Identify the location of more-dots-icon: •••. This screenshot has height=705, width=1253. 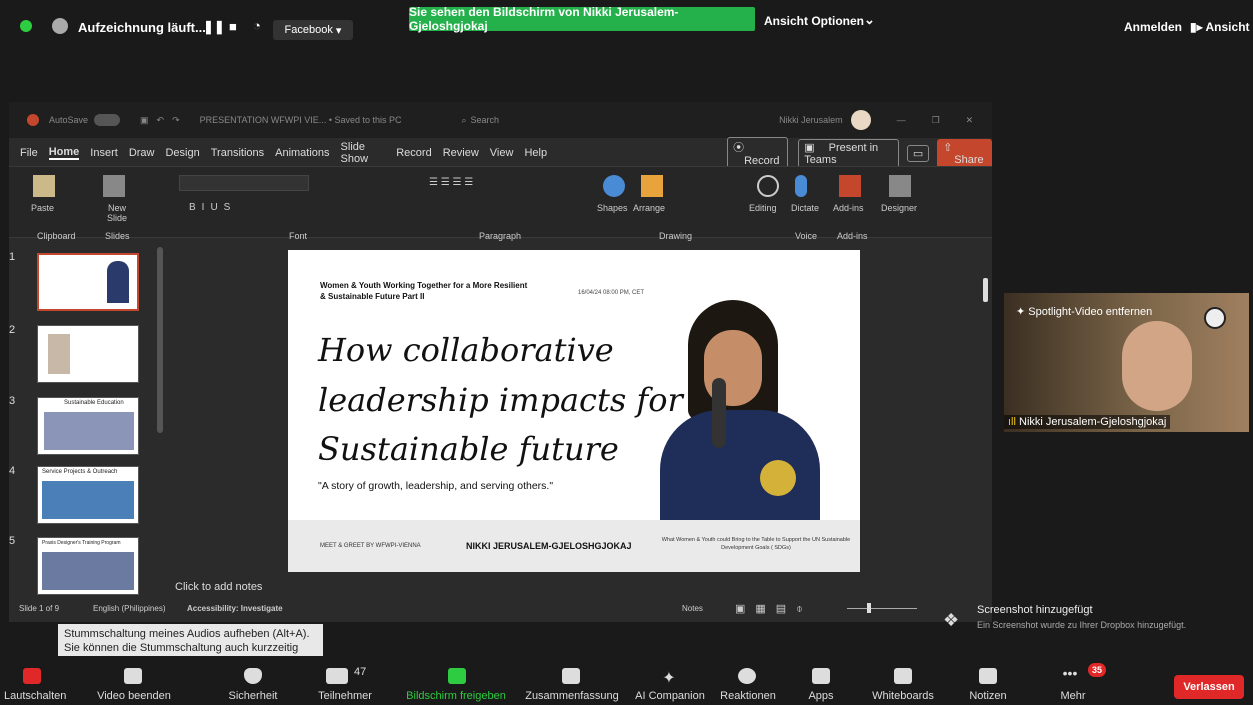
(1070, 673).